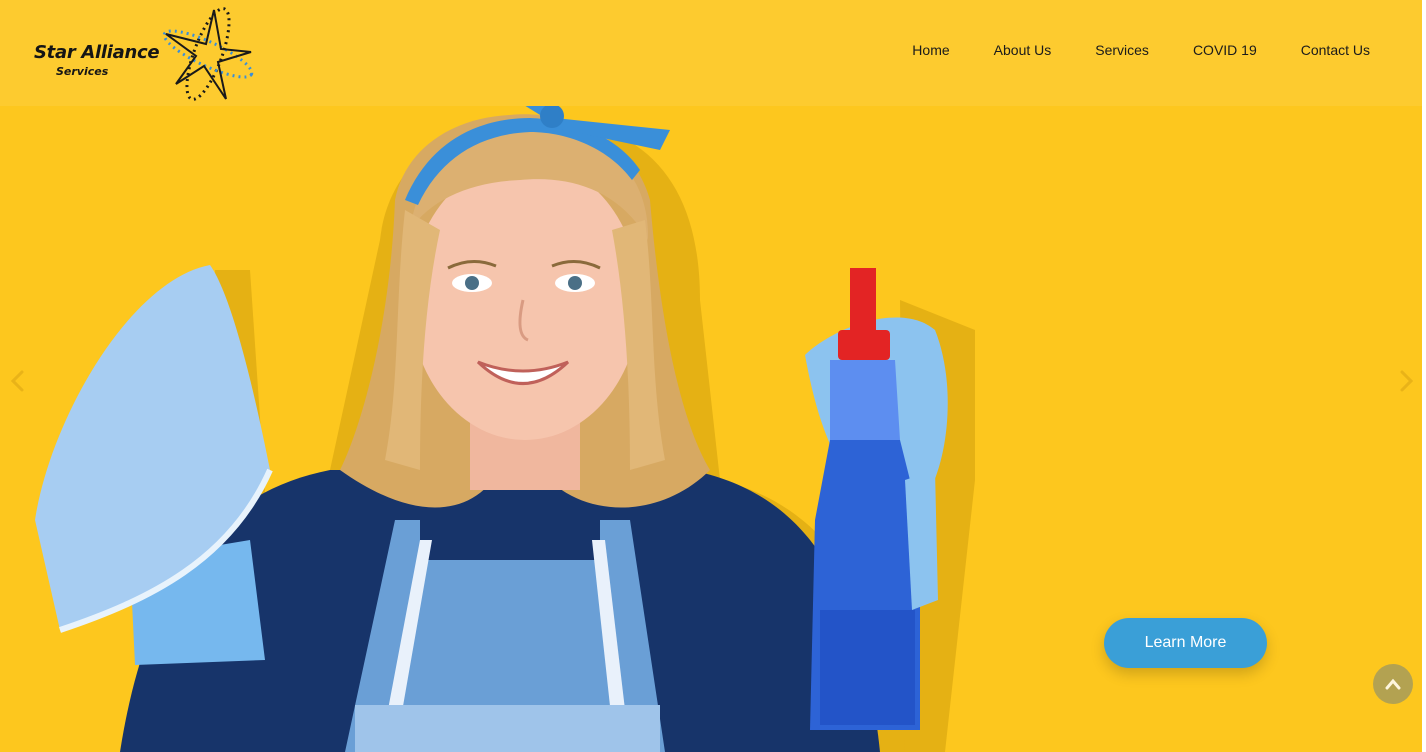 The width and height of the screenshot is (1426, 752). What do you see at coordinates (1023, 50) in the screenshot?
I see `nav-about-us: About Us` at bounding box center [1023, 50].